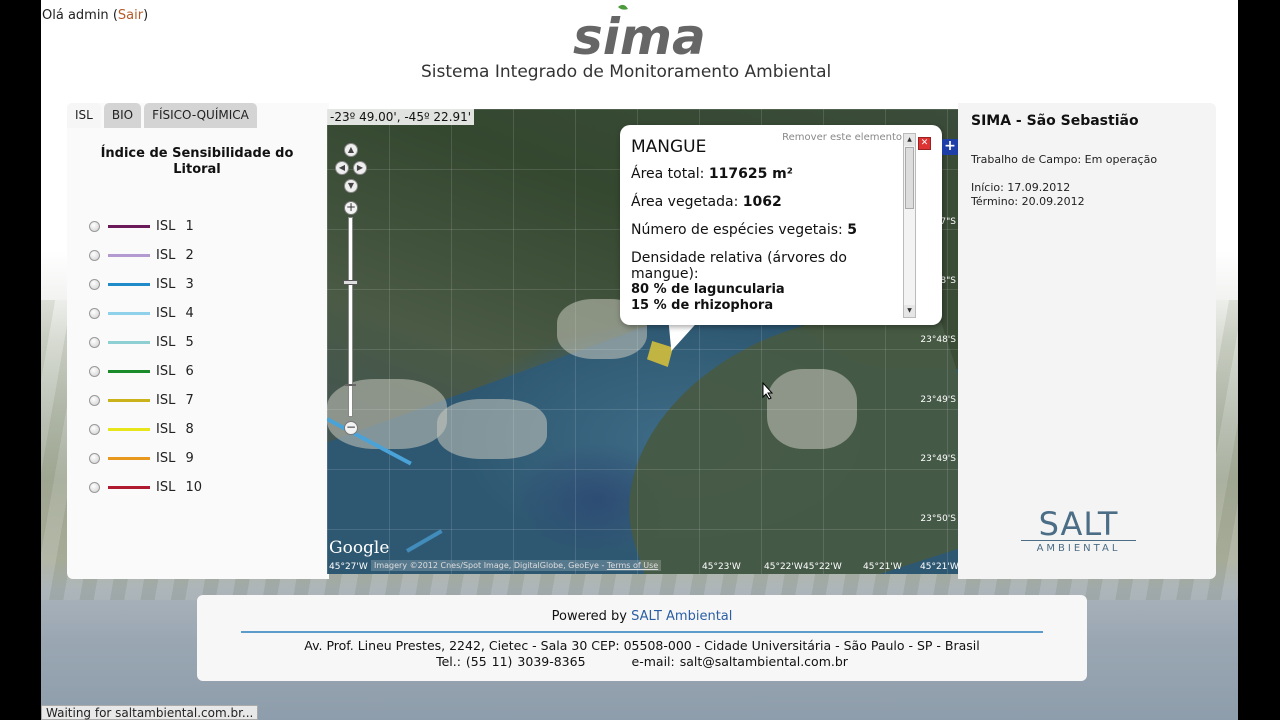 Image resolution: width=1280 pixels, height=720 pixels. I want to click on zoom-in-button: +, so click(351, 208).